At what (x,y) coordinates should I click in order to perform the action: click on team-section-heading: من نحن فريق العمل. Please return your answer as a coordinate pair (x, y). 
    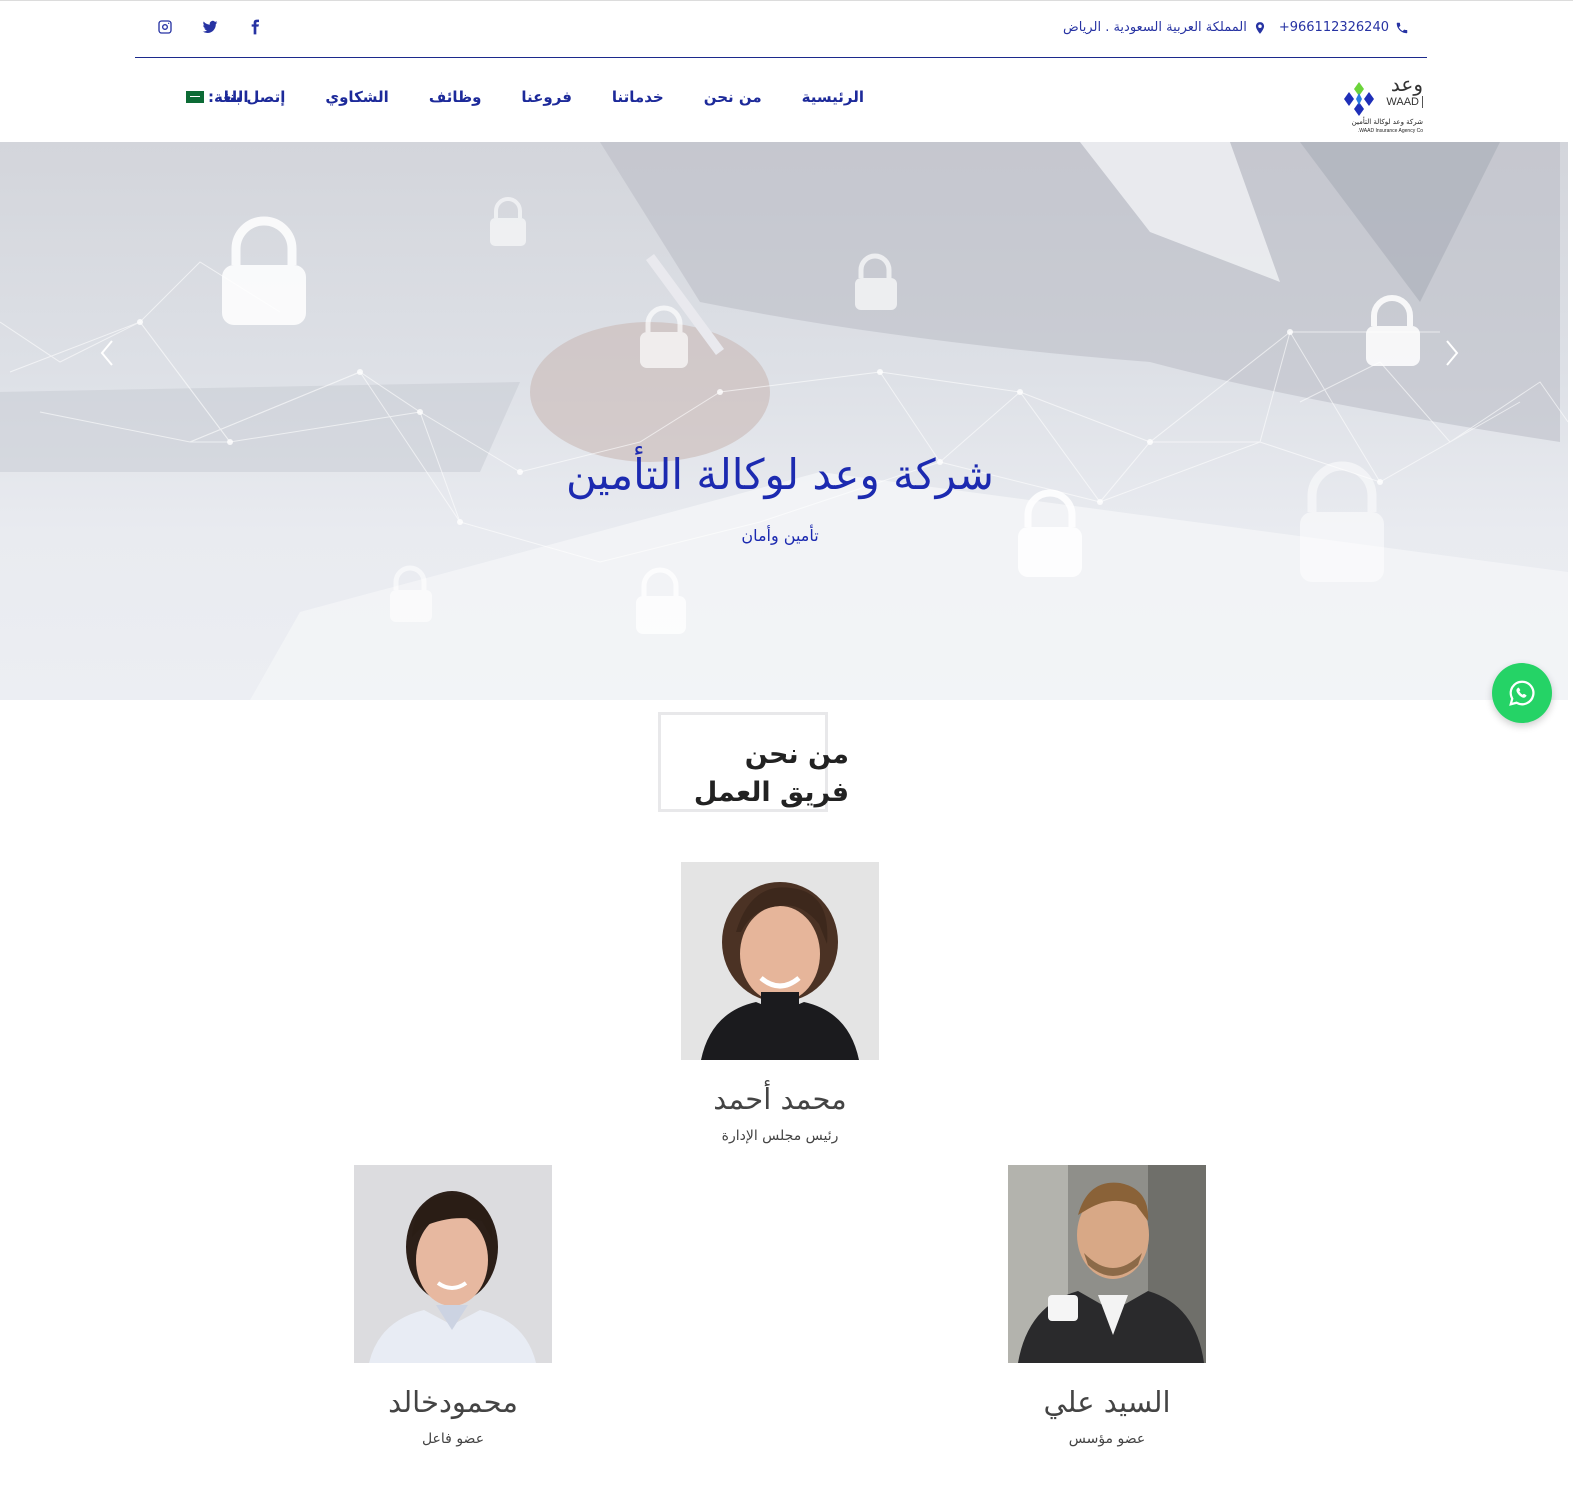
    Looking at the image, I should click on (753, 762).